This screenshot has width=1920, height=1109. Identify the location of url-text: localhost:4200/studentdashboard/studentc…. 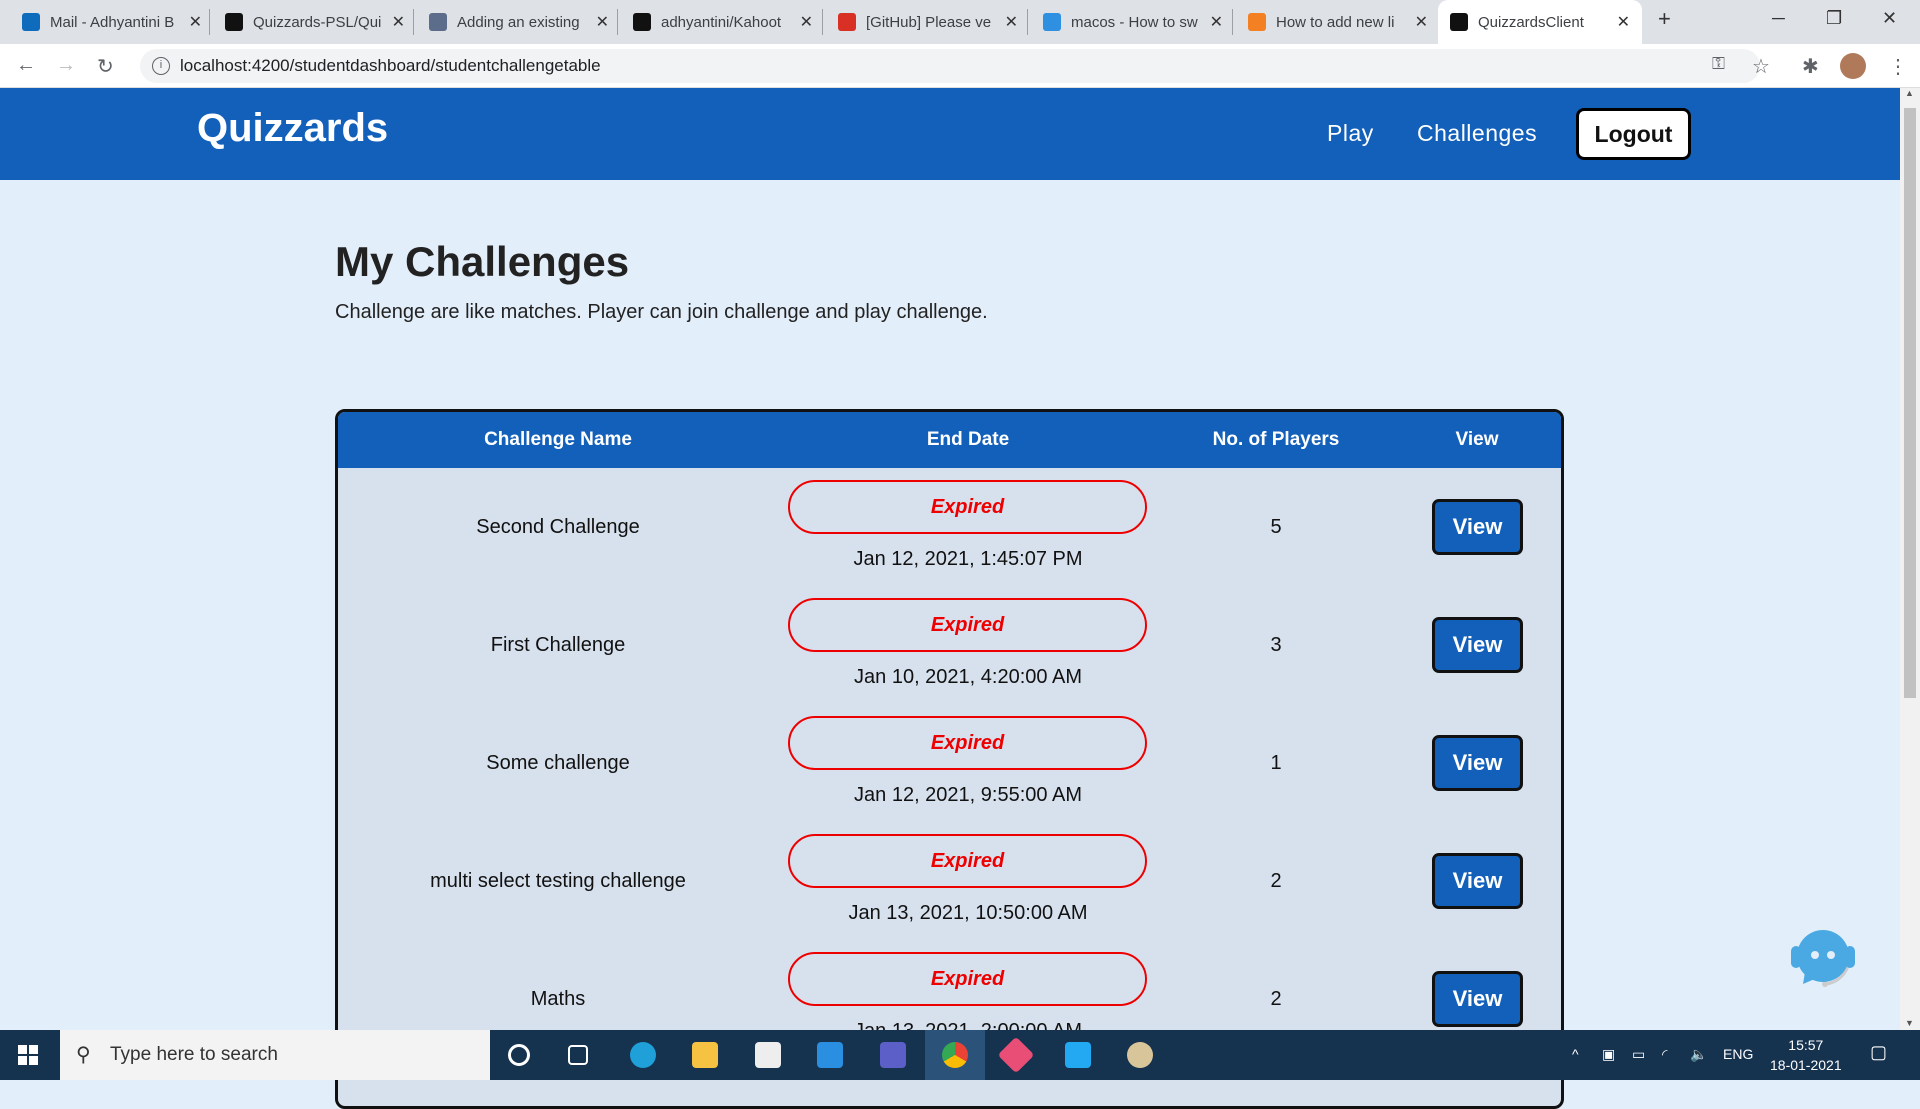
(390, 65).